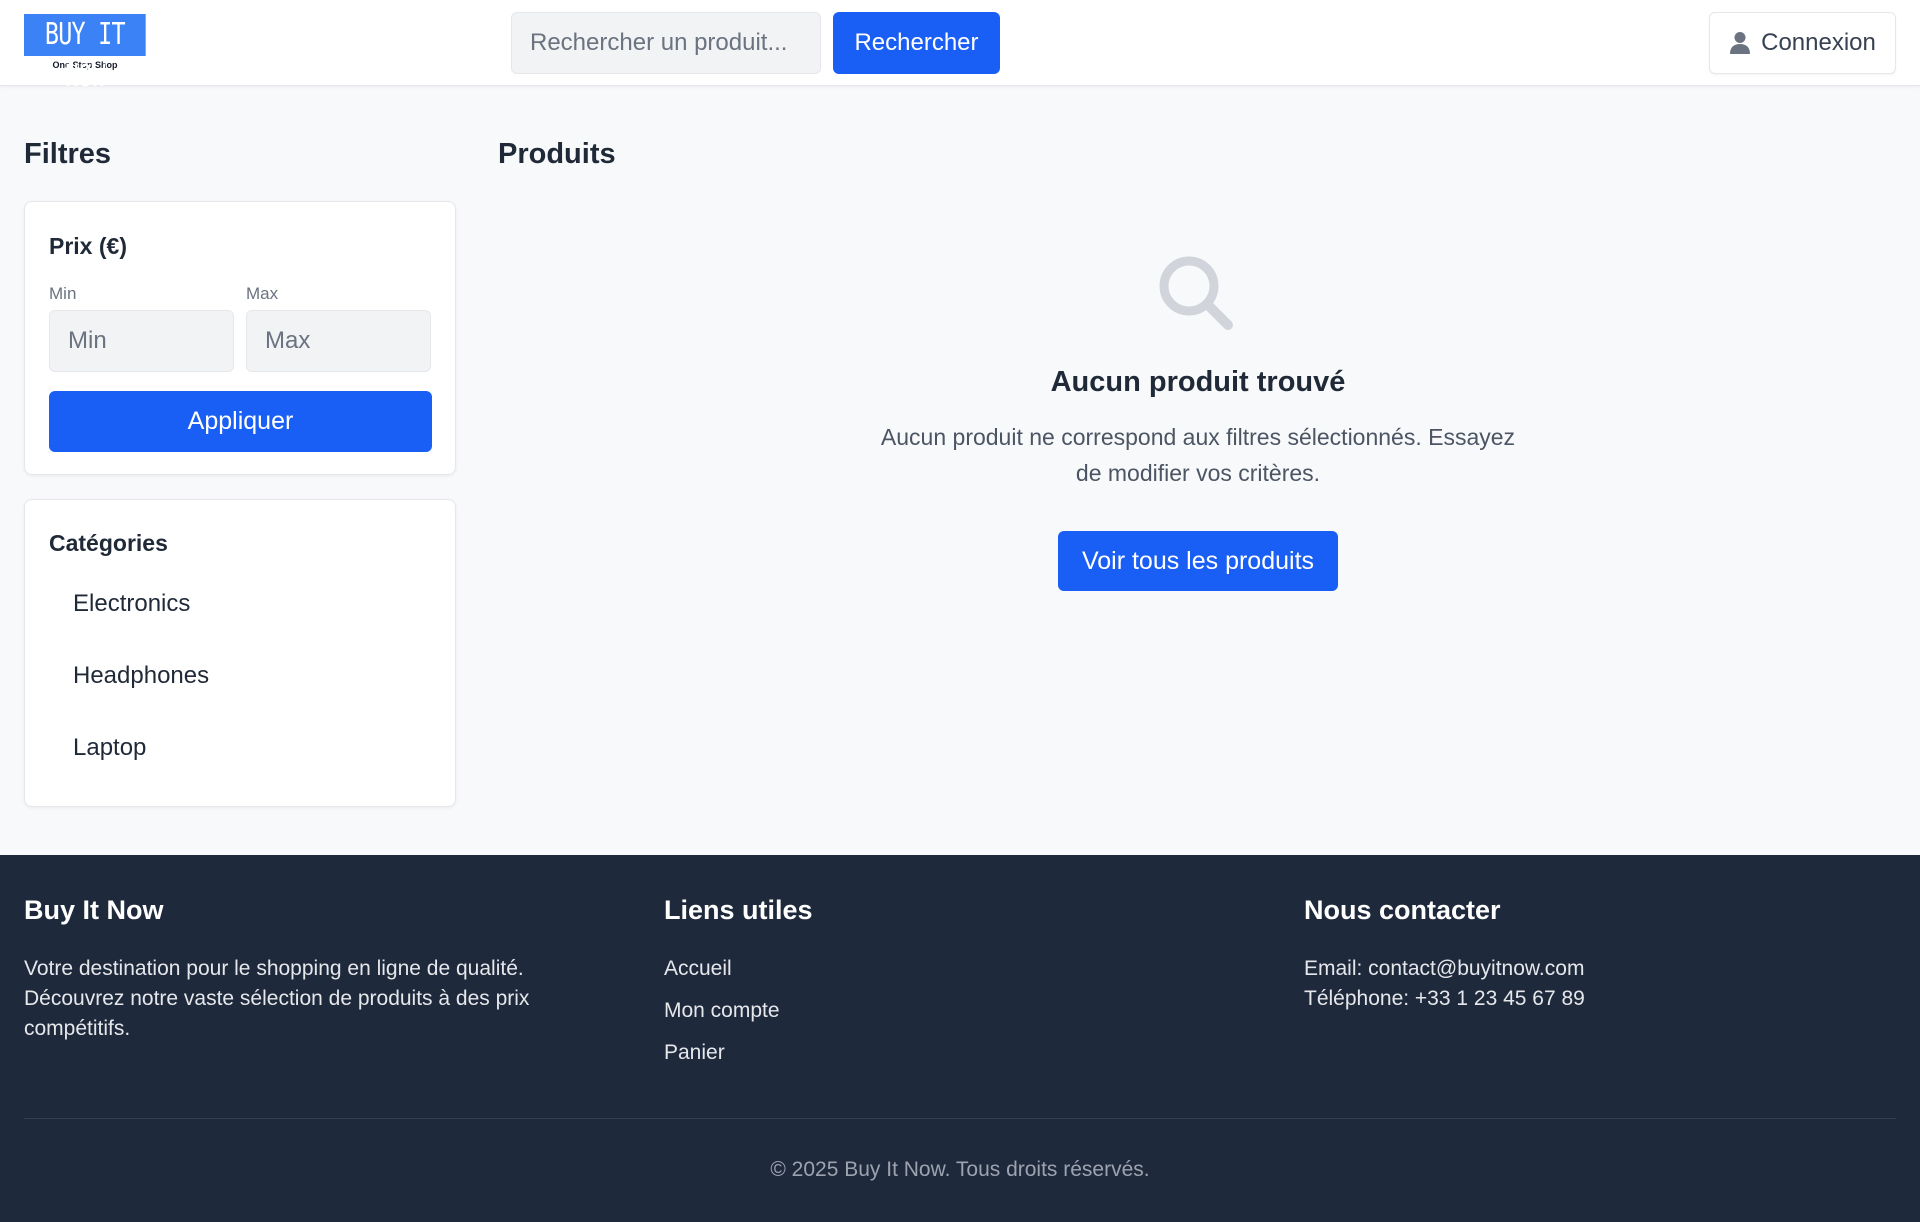 The image size is (1920, 1222). What do you see at coordinates (240, 338) in the screenshot?
I see `price-filter-card: Prix (€) Min Max Appliquer` at bounding box center [240, 338].